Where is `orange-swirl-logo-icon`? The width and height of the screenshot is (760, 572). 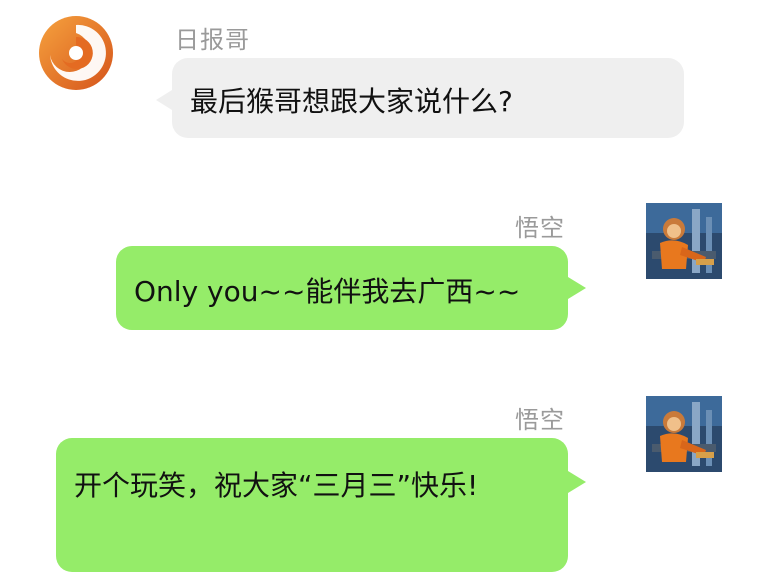 orange-swirl-logo-icon is located at coordinates (76, 53).